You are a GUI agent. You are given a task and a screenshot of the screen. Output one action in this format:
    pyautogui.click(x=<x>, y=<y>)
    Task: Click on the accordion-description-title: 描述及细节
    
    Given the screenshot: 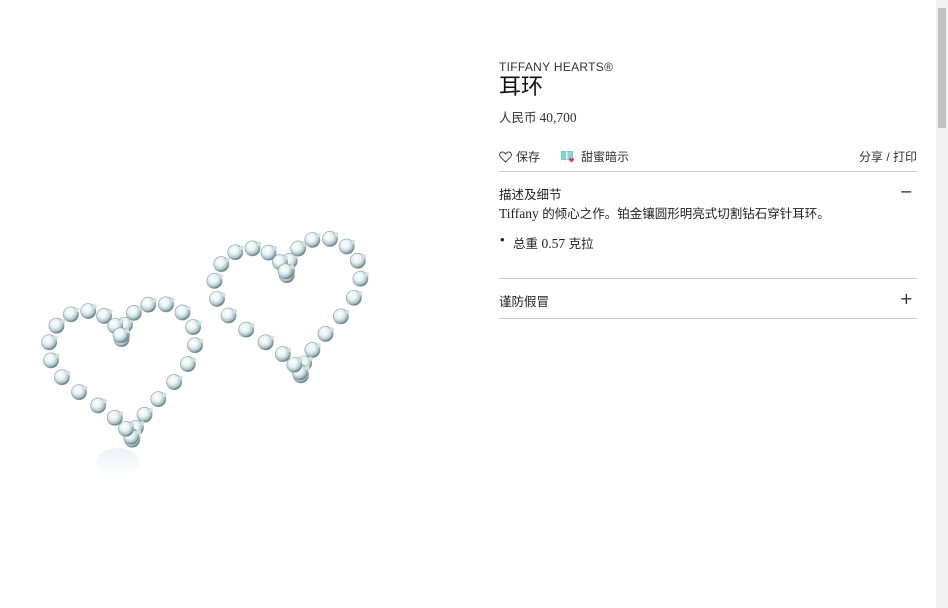 What is the action you would take?
    pyautogui.click(x=530, y=193)
    